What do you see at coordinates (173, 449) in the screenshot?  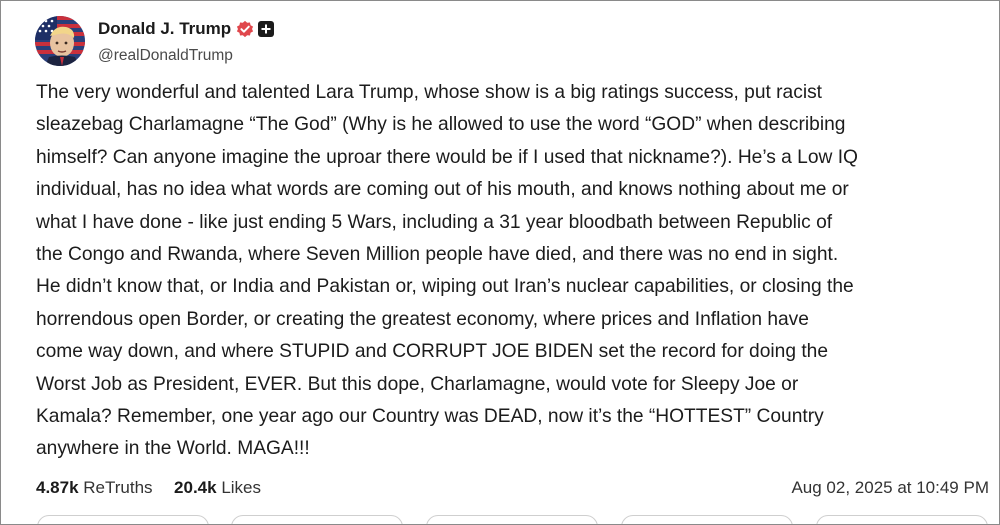 I see `post-text-line: anywhere in the World. MAGA!!!` at bounding box center [173, 449].